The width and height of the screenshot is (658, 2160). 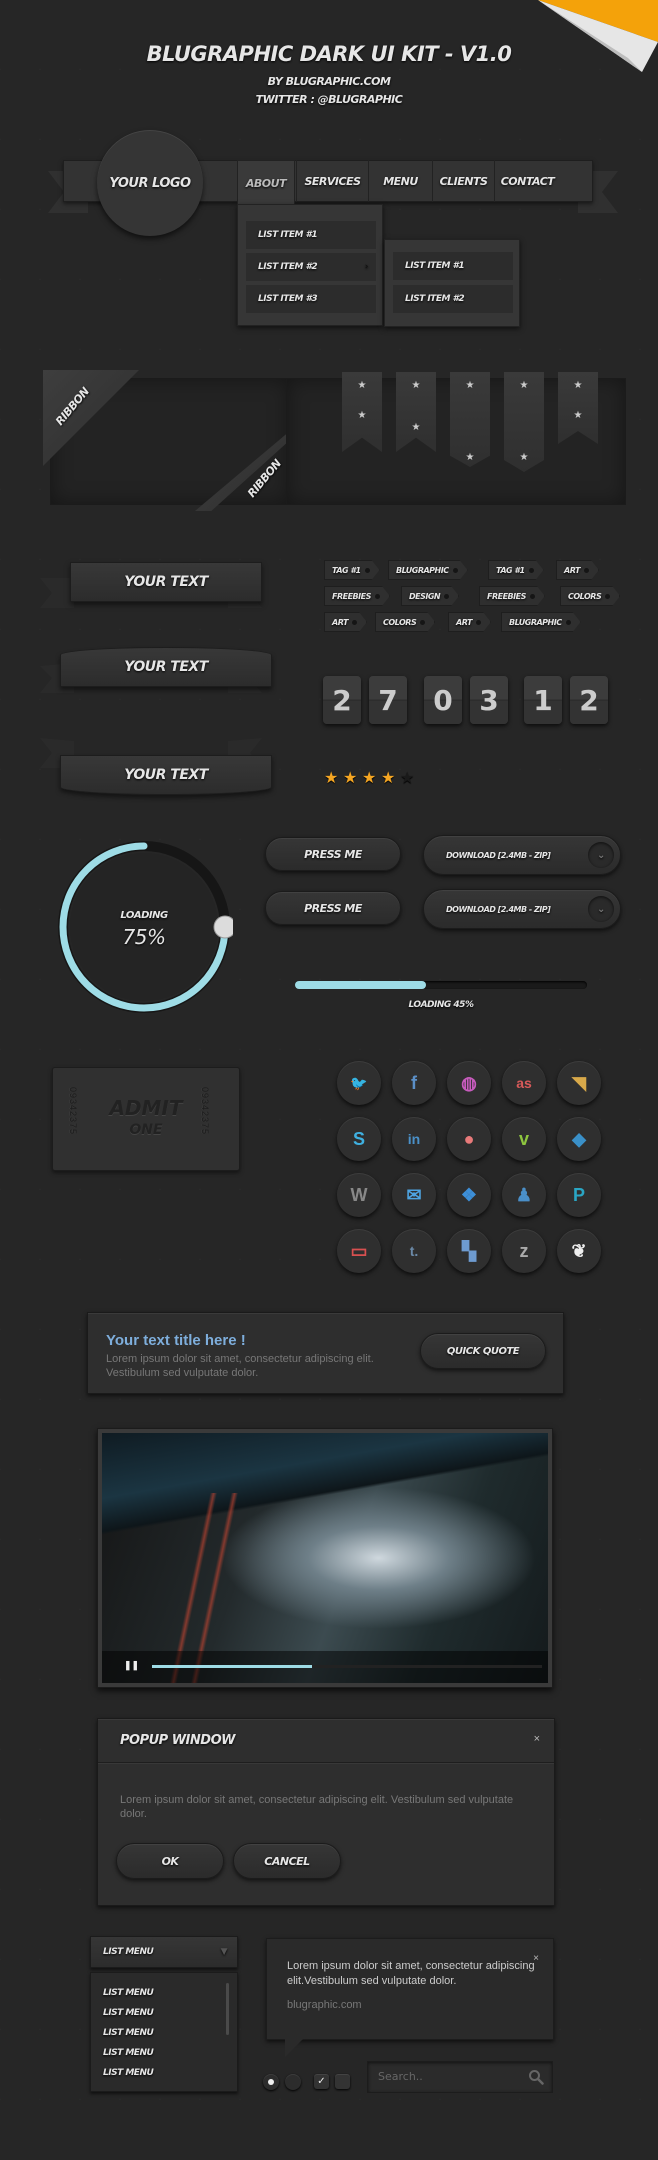 I want to click on digg-button: ◆, so click(x=579, y=1139).